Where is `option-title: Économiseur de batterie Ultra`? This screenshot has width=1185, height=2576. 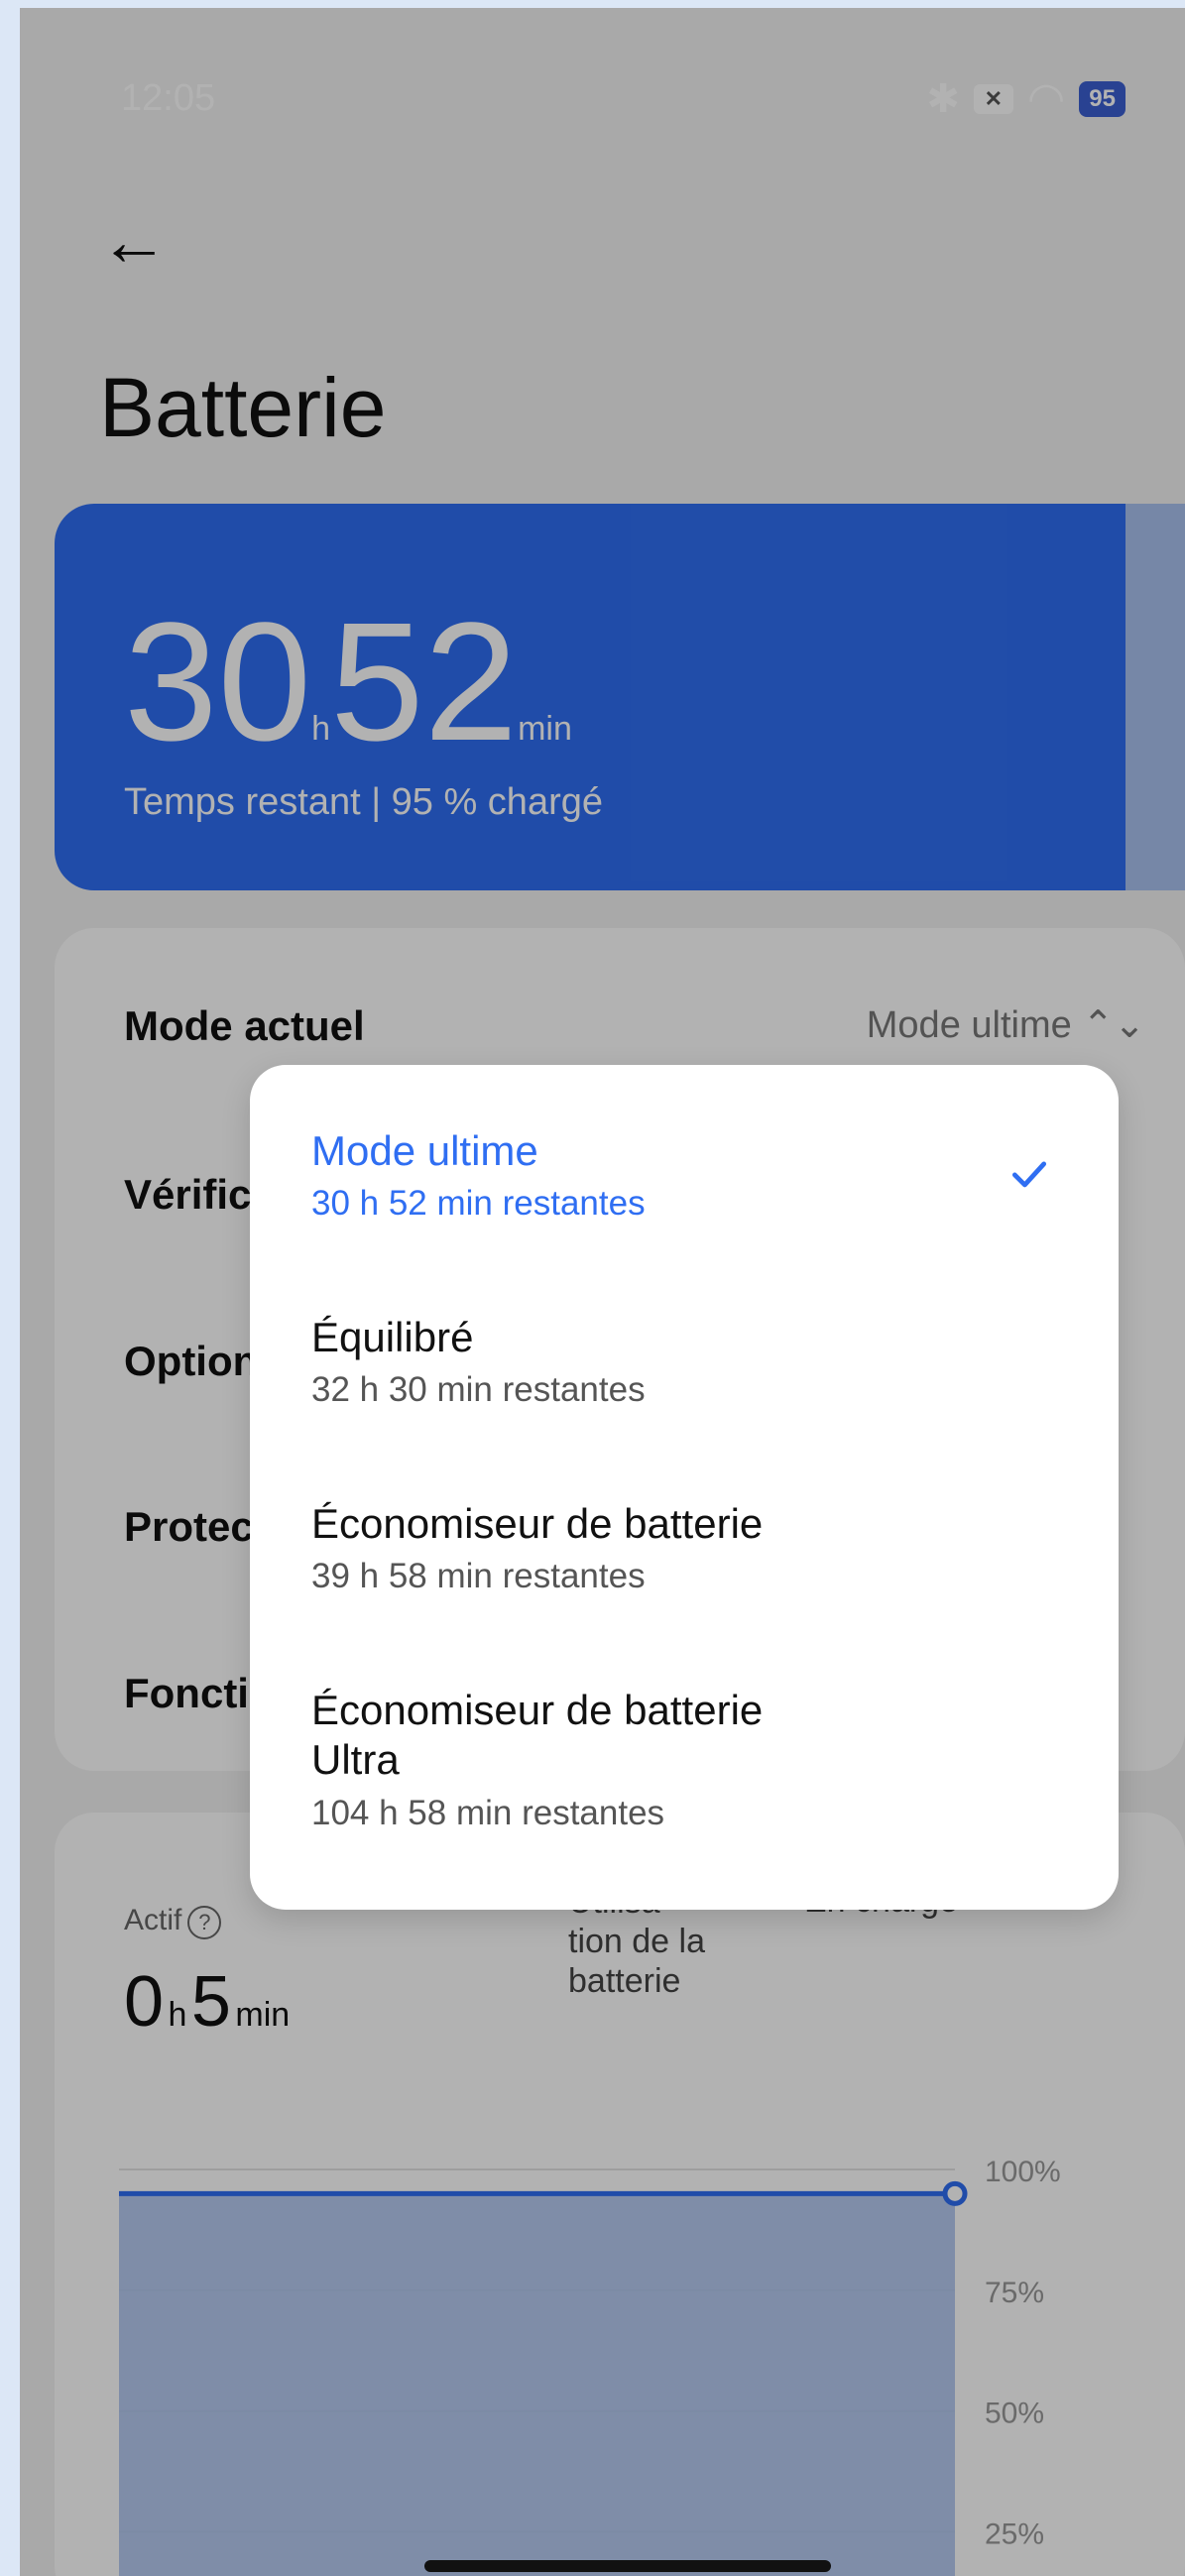 option-title: Économiseur de batterie Ultra is located at coordinates (537, 1735).